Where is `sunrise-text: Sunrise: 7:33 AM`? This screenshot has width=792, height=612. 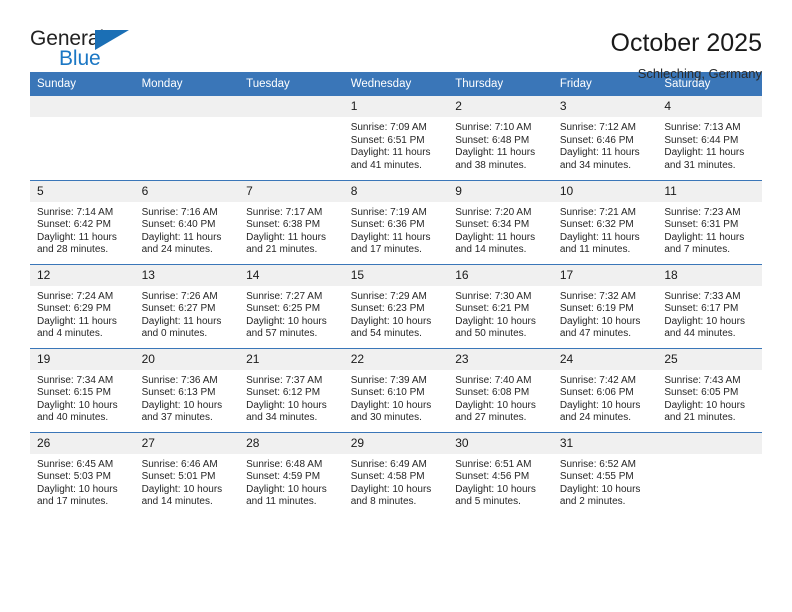
sunrise-text: Sunrise: 7:33 AM is located at coordinates (702, 296).